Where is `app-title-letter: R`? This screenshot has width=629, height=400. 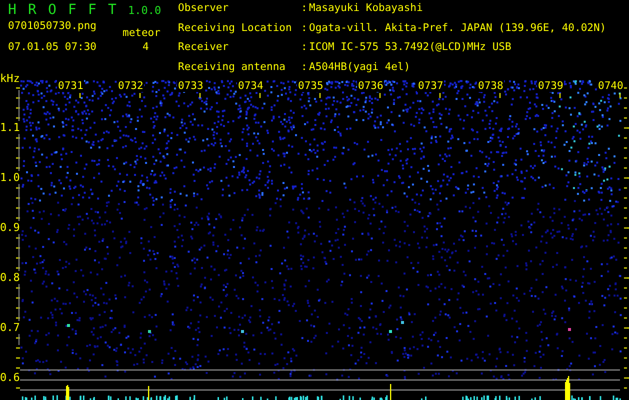 app-title-letter: R is located at coordinates (33, 10).